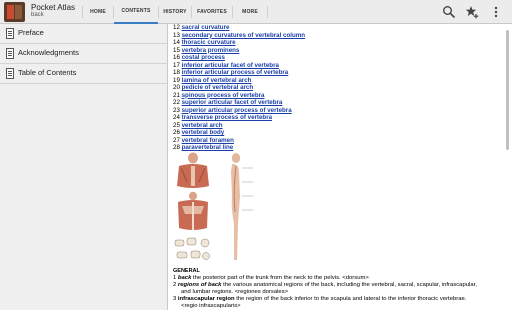 The image size is (512, 310). I want to click on term-link: sacral curvature, so click(206, 27).